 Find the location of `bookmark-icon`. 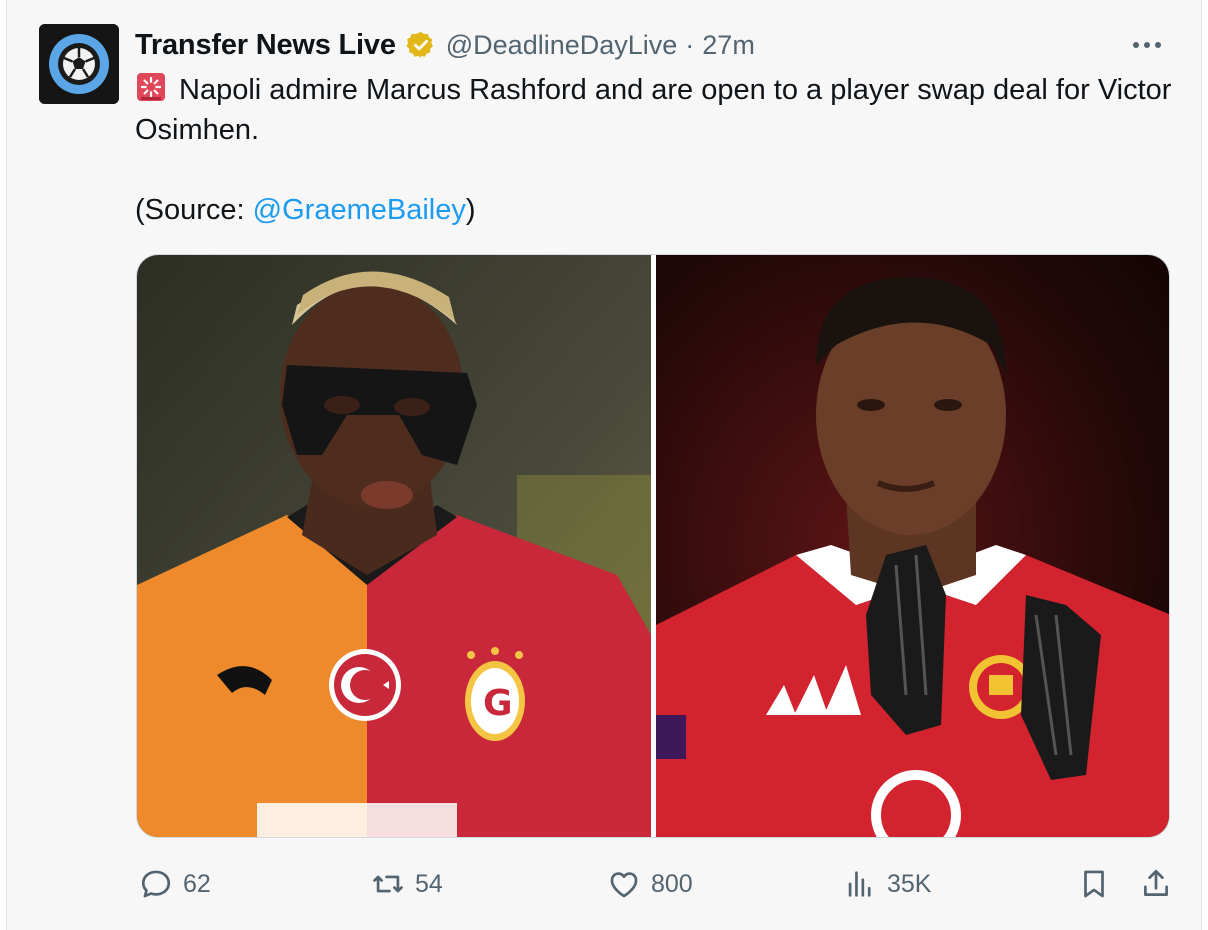

bookmark-icon is located at coordinates (1094, 884).